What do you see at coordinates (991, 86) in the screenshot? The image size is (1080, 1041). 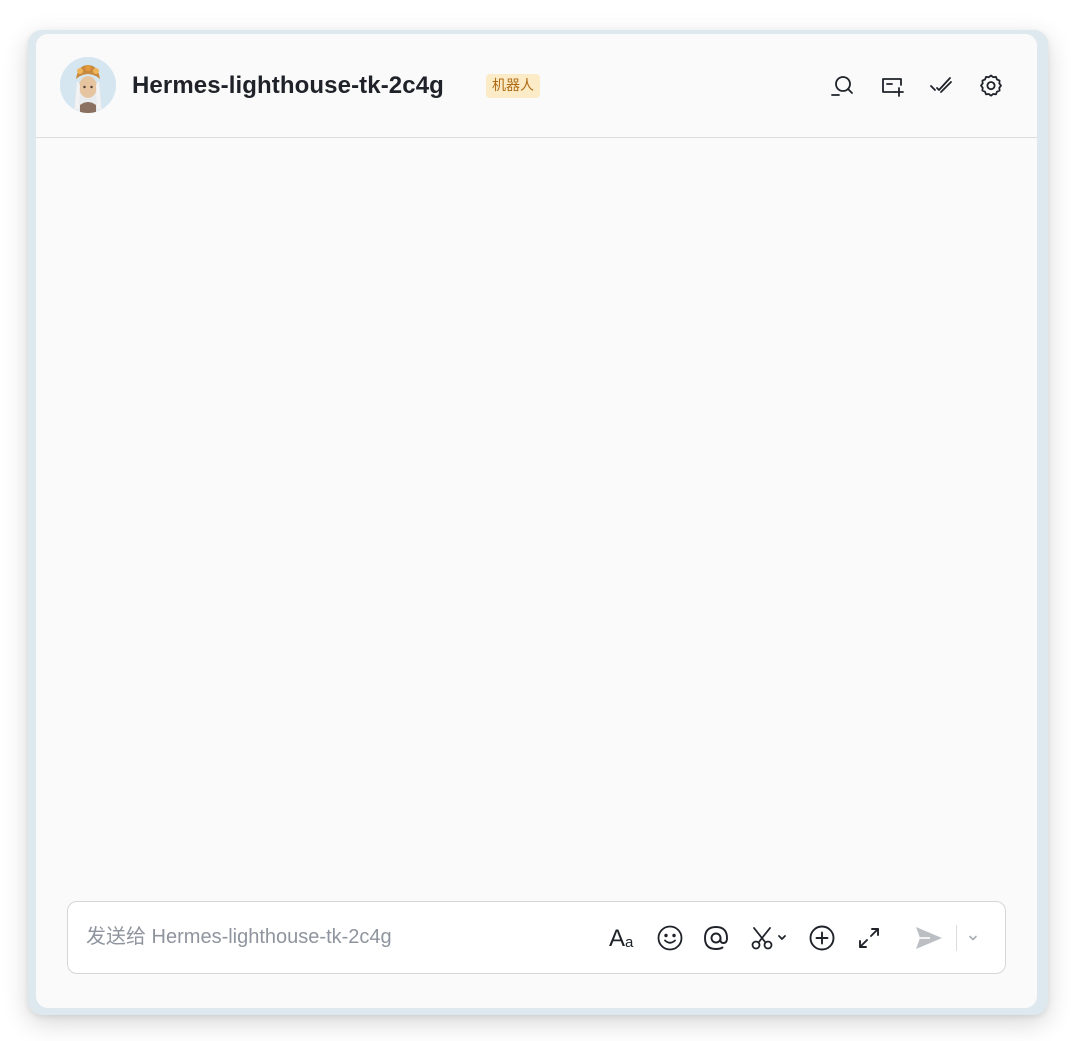 I see `settings-icon` at bounding box center [991, 86].